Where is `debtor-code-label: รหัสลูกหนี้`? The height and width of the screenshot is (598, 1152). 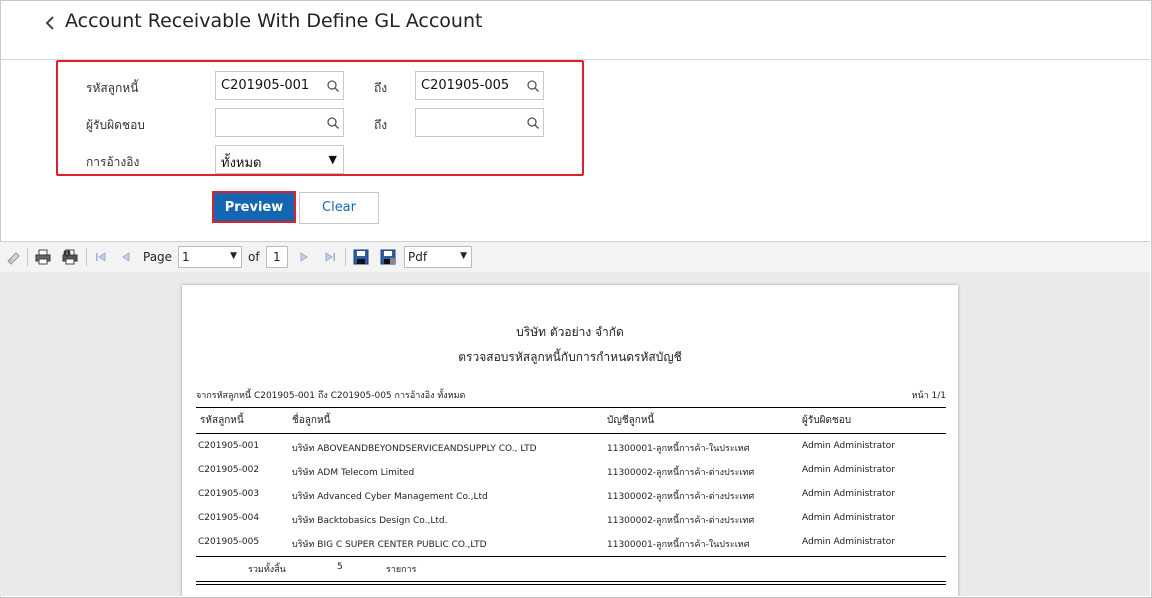
debtor-code-label: รหัสลูกหนี้ is located at coordinates (112, 88).